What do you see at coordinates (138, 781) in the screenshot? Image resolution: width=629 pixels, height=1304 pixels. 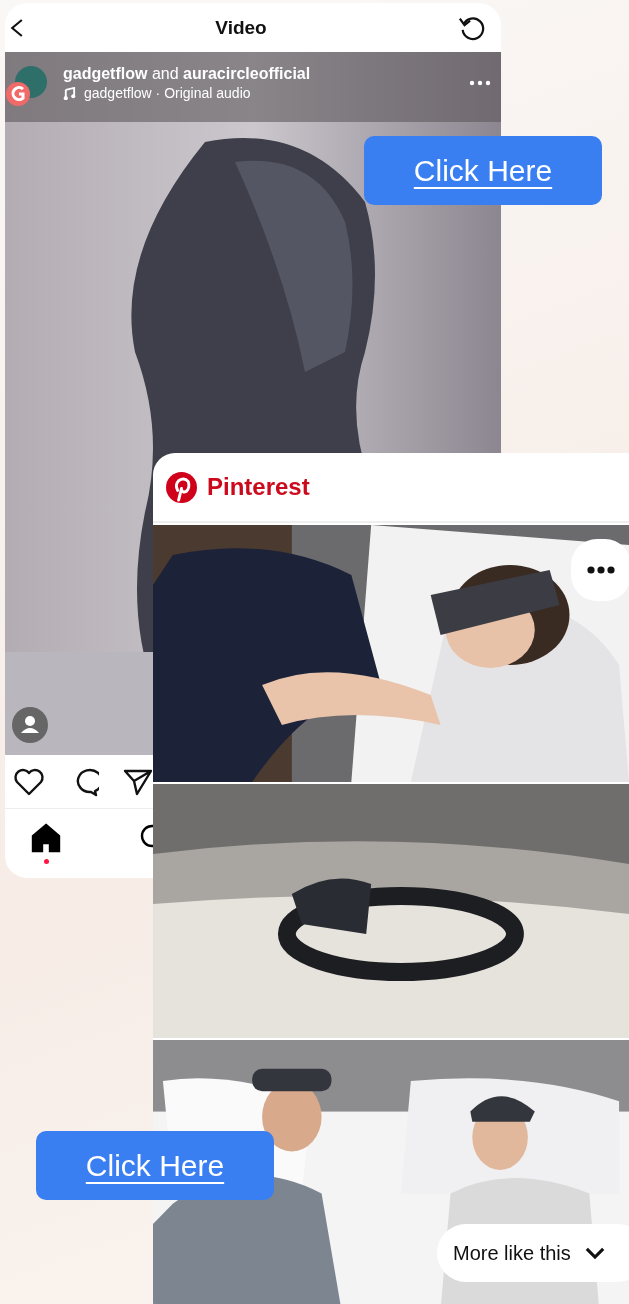 I see `send-icon` at bounding box center [138, 781].